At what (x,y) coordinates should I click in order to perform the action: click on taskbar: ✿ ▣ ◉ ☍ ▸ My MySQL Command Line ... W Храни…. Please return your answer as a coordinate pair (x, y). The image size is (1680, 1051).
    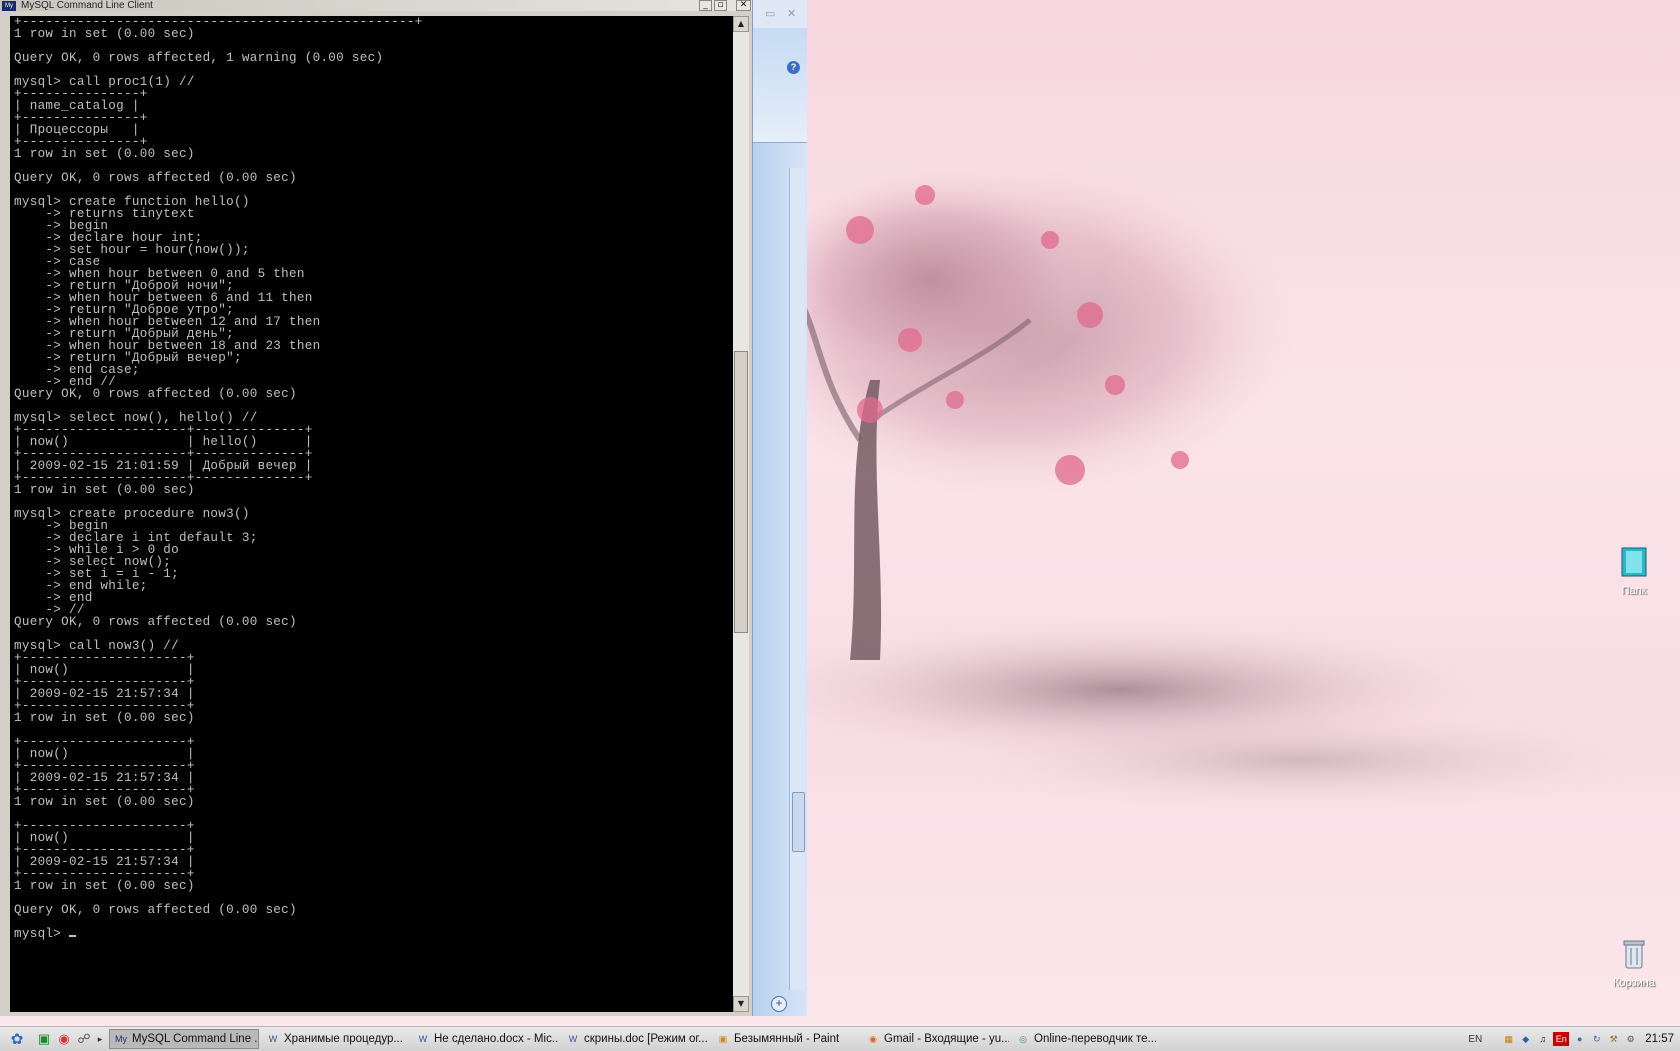
    Looking at the image, I should click on (840, 1038).